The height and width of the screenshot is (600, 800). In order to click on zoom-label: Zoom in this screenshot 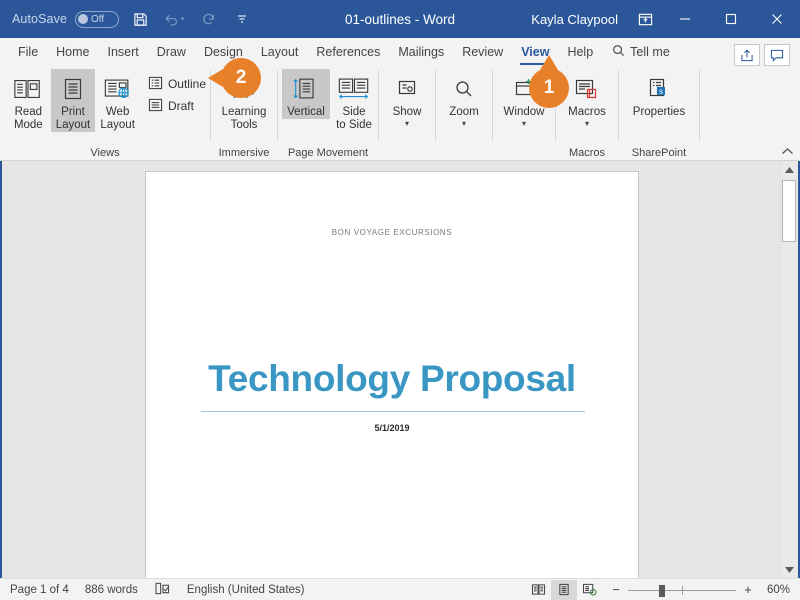, I will do `click(464, 112)`.